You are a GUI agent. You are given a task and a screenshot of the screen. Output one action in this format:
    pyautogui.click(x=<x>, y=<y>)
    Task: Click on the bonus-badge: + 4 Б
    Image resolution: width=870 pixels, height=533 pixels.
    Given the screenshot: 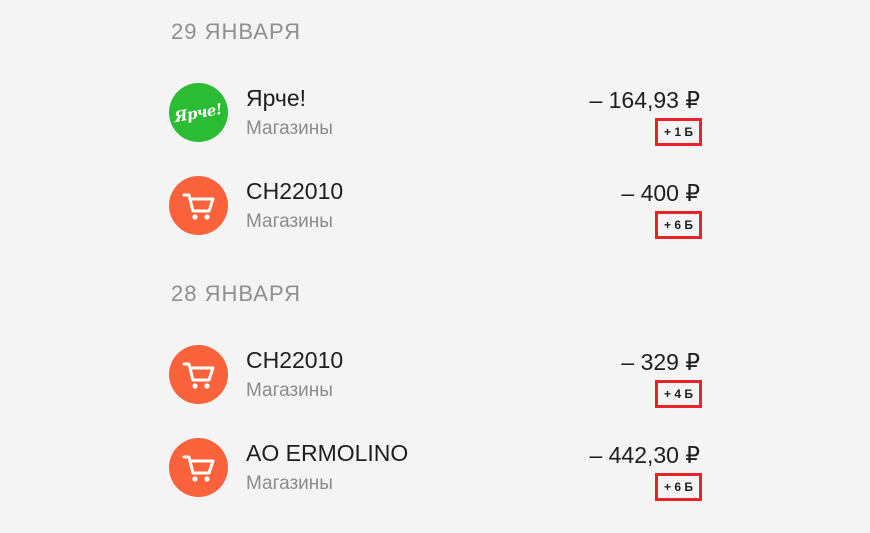 What is the action you would take?
    pyautogui.click(x=678, y=394)
    